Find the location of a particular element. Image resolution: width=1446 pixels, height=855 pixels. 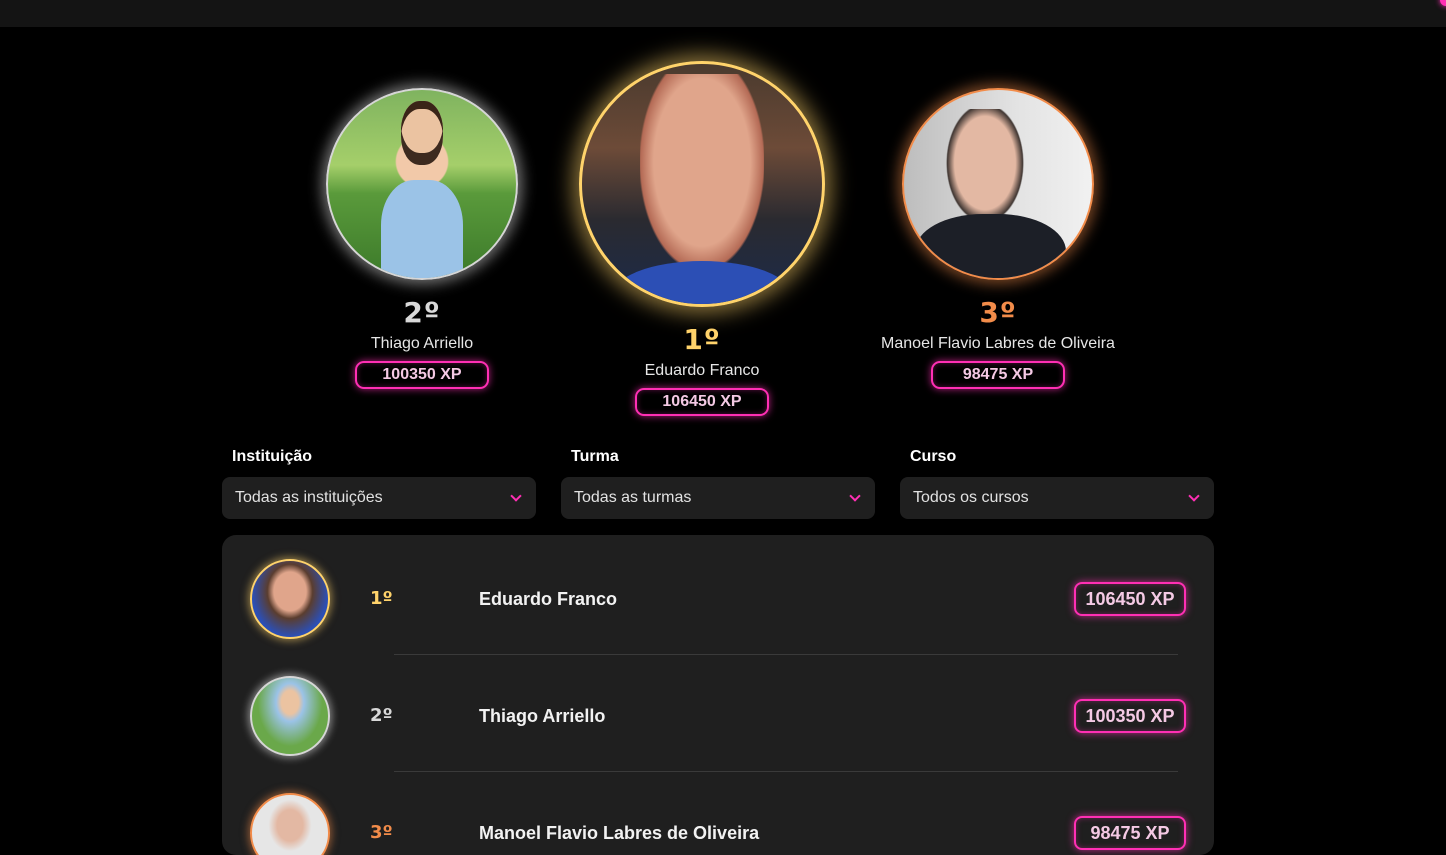

podium-name: Manoel Flavio Labres de Oliveira is located at coordinates (998, 343).